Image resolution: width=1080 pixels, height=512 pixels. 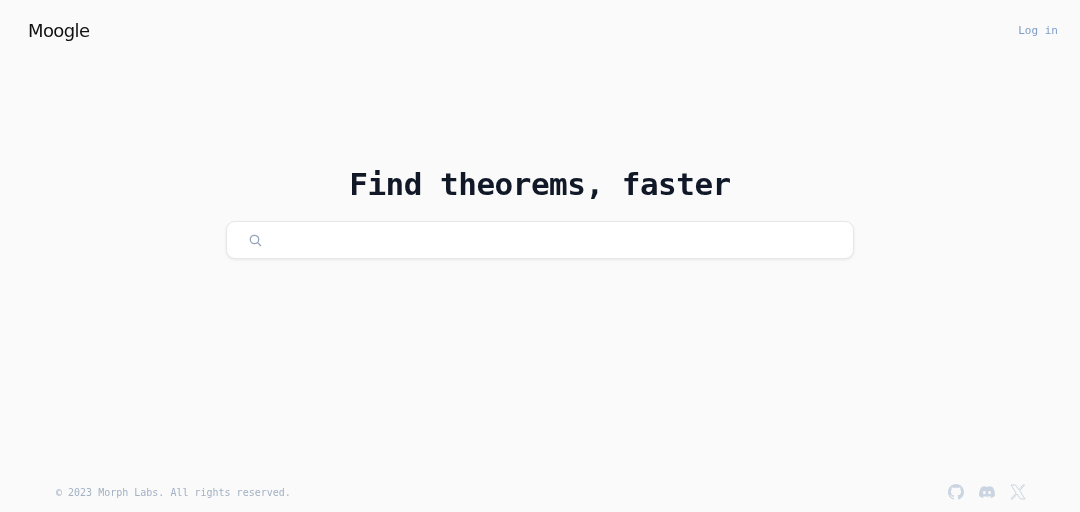 I want to click on x-logo-icon, so click(x=1018, y=492).